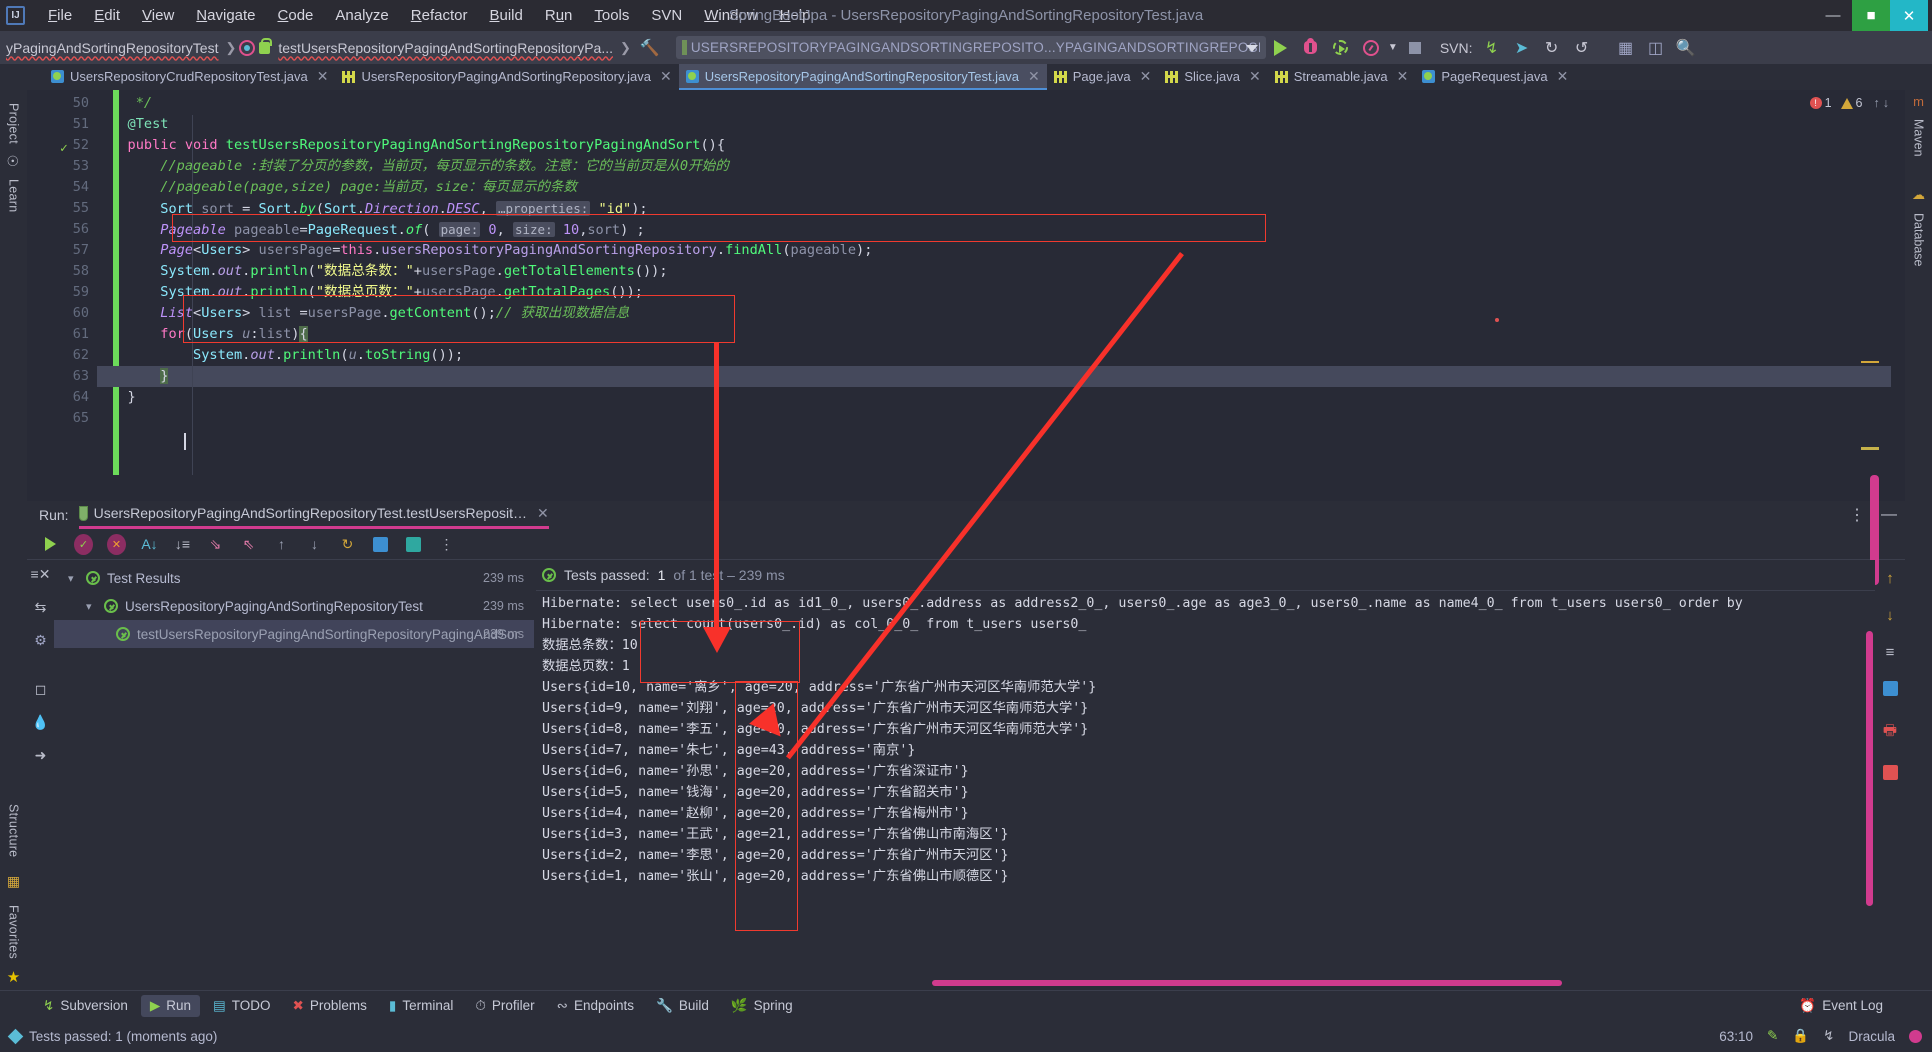  Describe the element at coordinates (1898, 295) in the screenshot. I see `editor-marker-strip` at that location.